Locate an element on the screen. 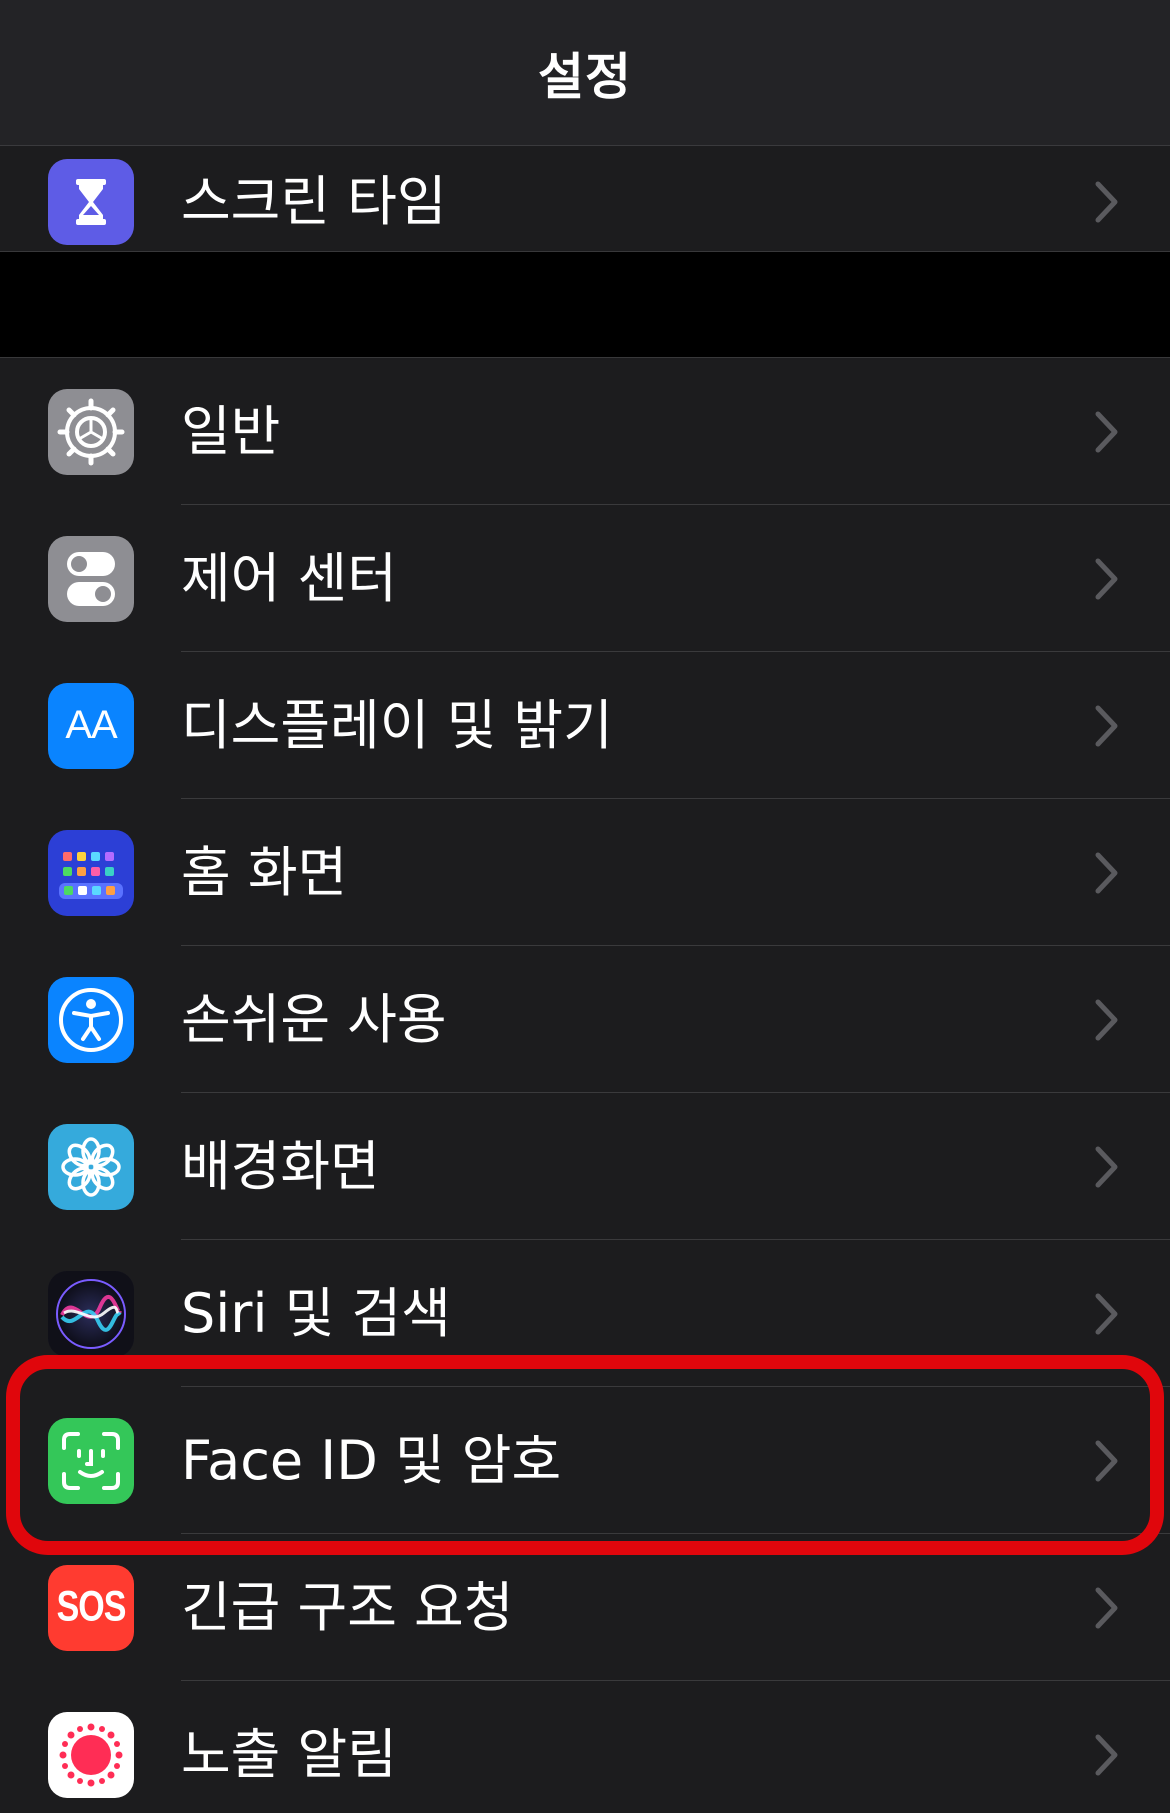 The width and height of the screenshot is (1170, 1813). flower-icon is located at coordinates (91, 1166).